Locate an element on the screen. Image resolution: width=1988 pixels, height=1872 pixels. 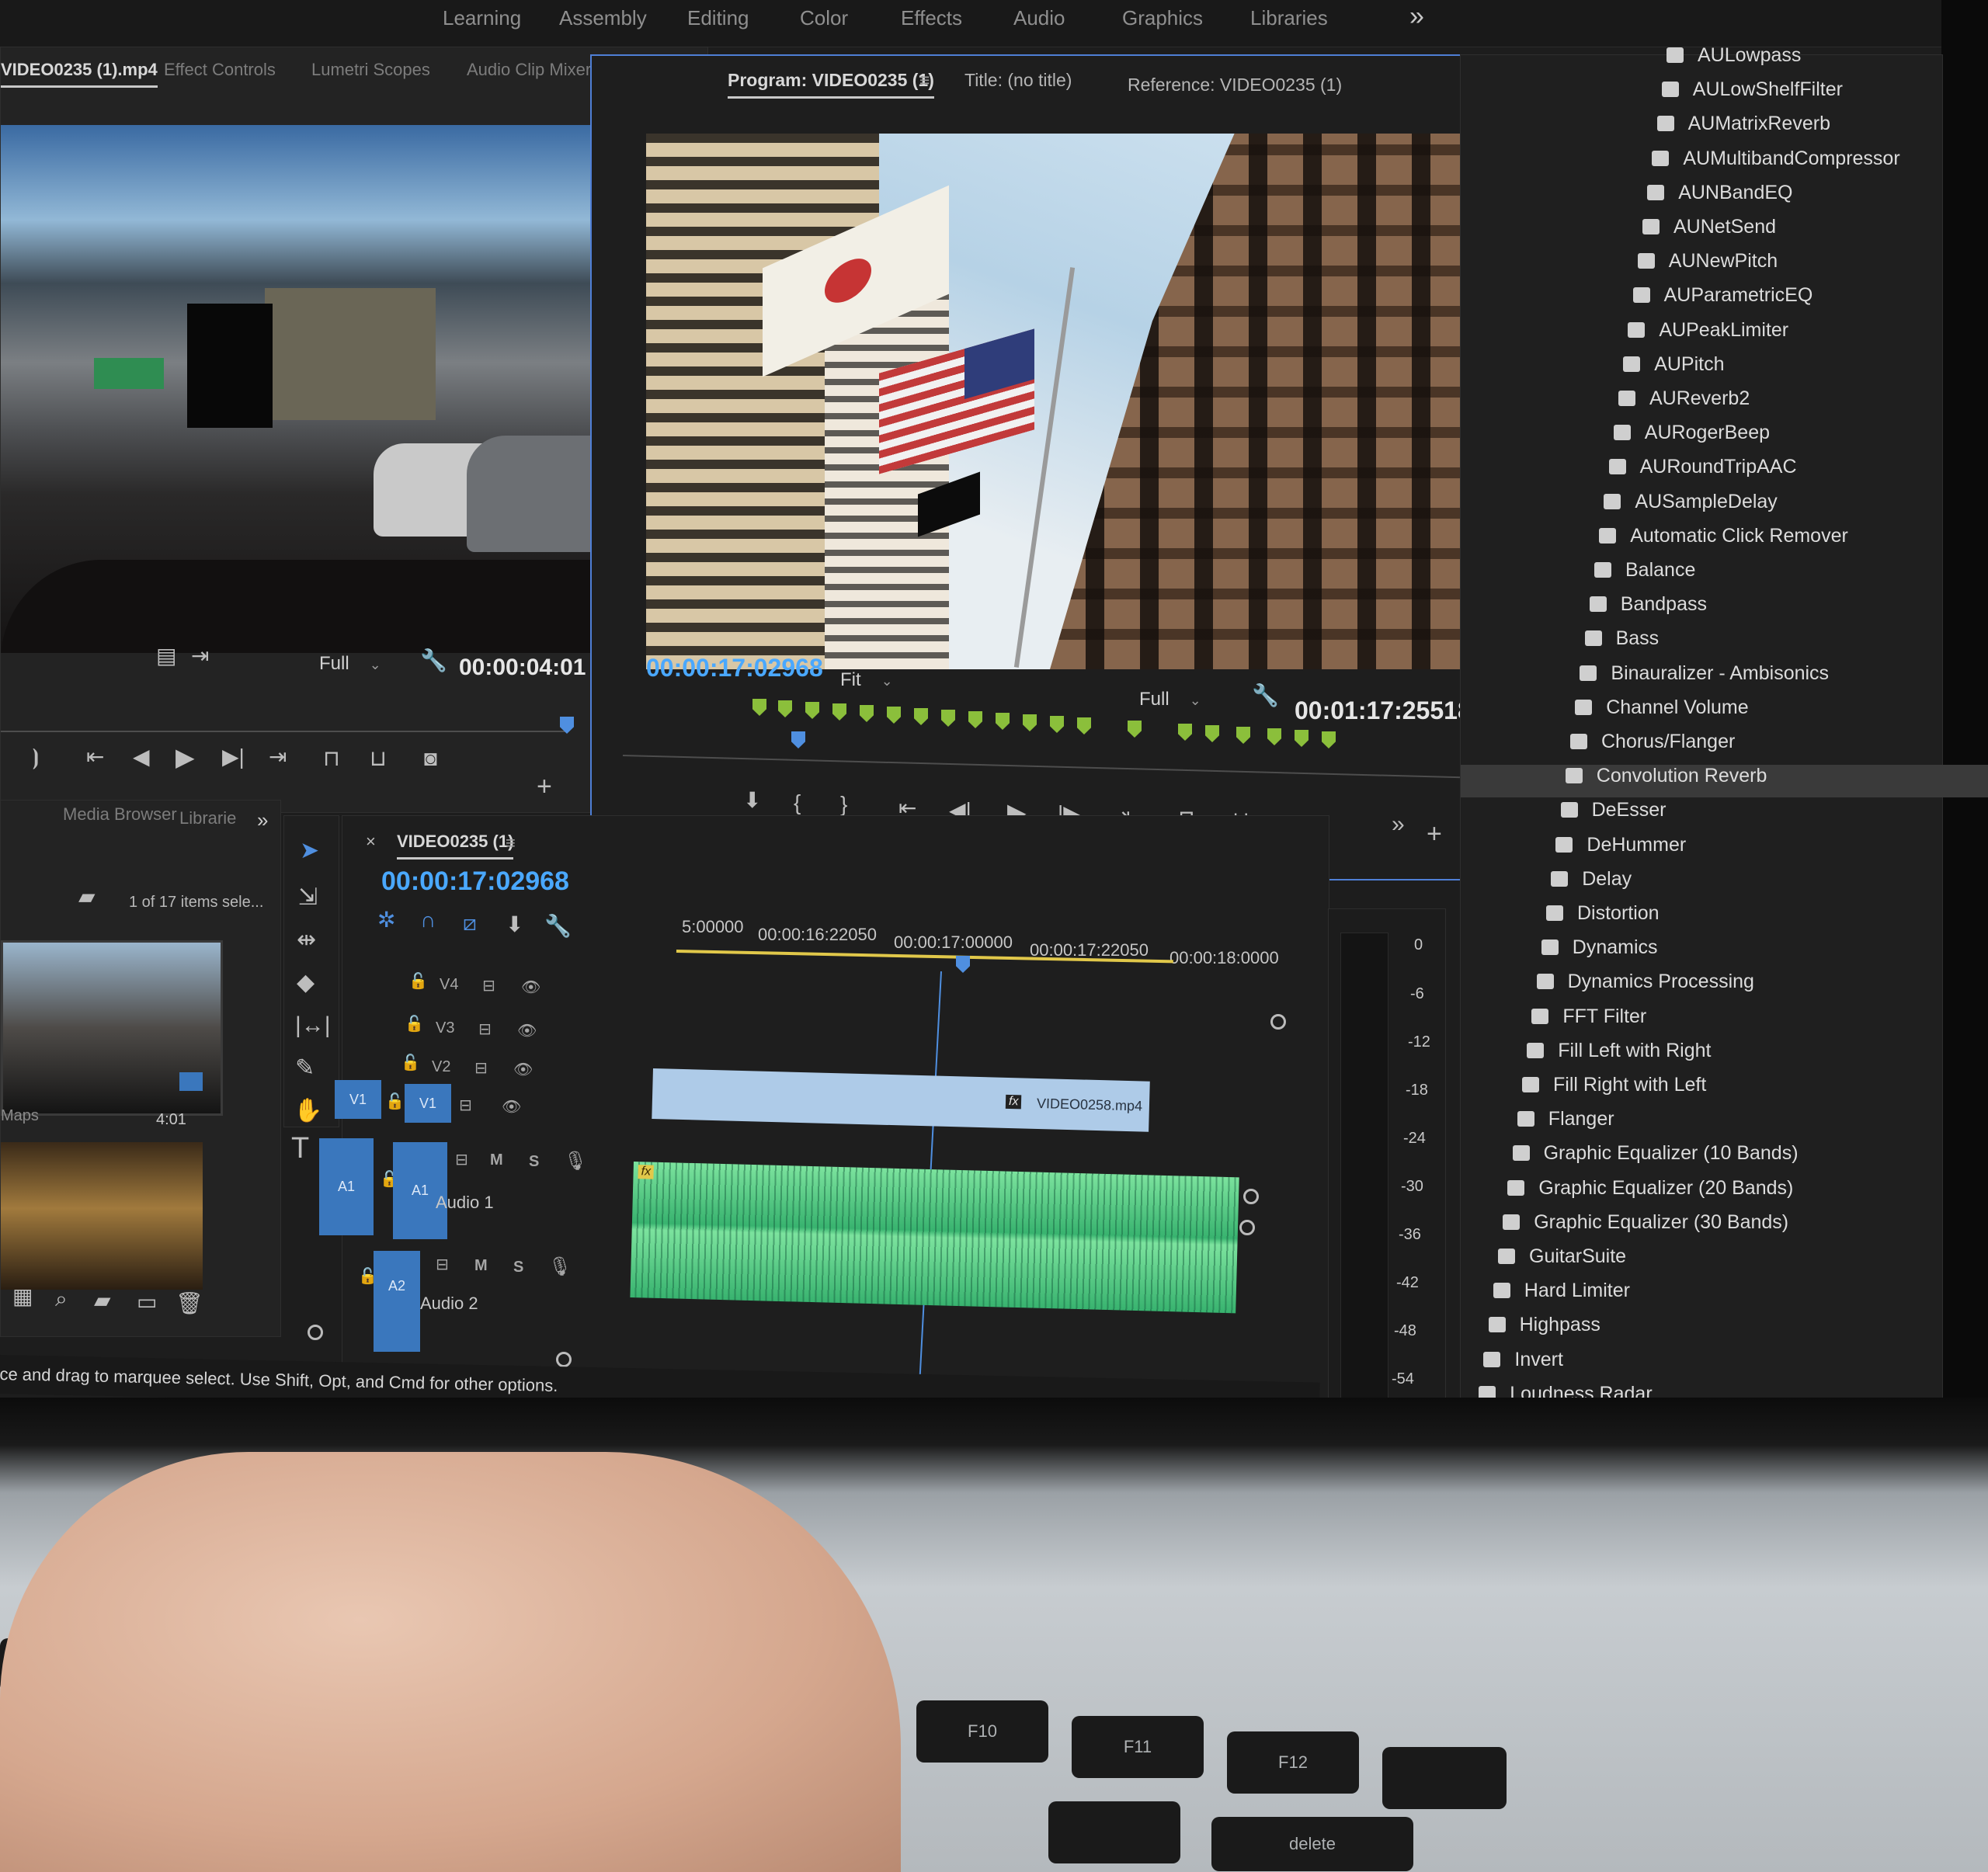
effect-item: AUMultibandCompressor is located at coordinates (1724, 164).